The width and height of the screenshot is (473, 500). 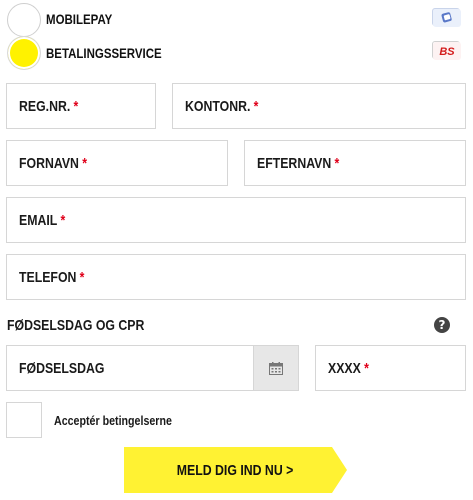 What do you see at coordinates (24, 20) in the screenshot?
I see `mobilepay-radio` at bounding box center [24, 20].